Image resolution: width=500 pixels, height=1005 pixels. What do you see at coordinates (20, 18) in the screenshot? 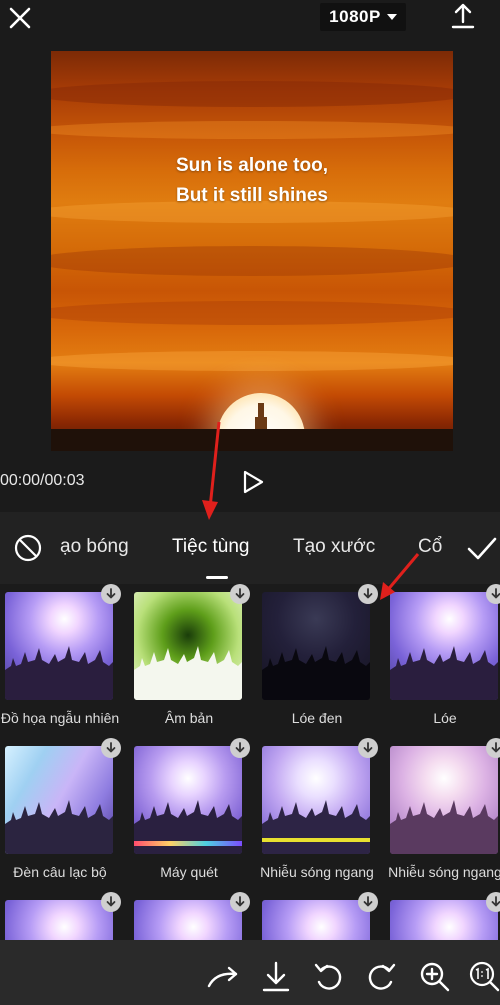
I see `close-icon` at bounding box center [20, 18].